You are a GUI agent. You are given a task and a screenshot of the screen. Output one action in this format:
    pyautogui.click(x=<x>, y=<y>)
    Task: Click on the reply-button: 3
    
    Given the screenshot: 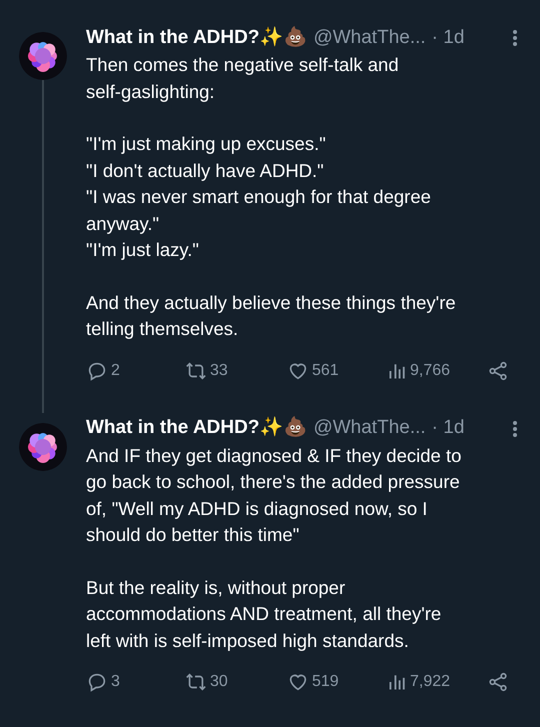 What is the action you would take?
    pyautogui.click(x=135, y=682)
    